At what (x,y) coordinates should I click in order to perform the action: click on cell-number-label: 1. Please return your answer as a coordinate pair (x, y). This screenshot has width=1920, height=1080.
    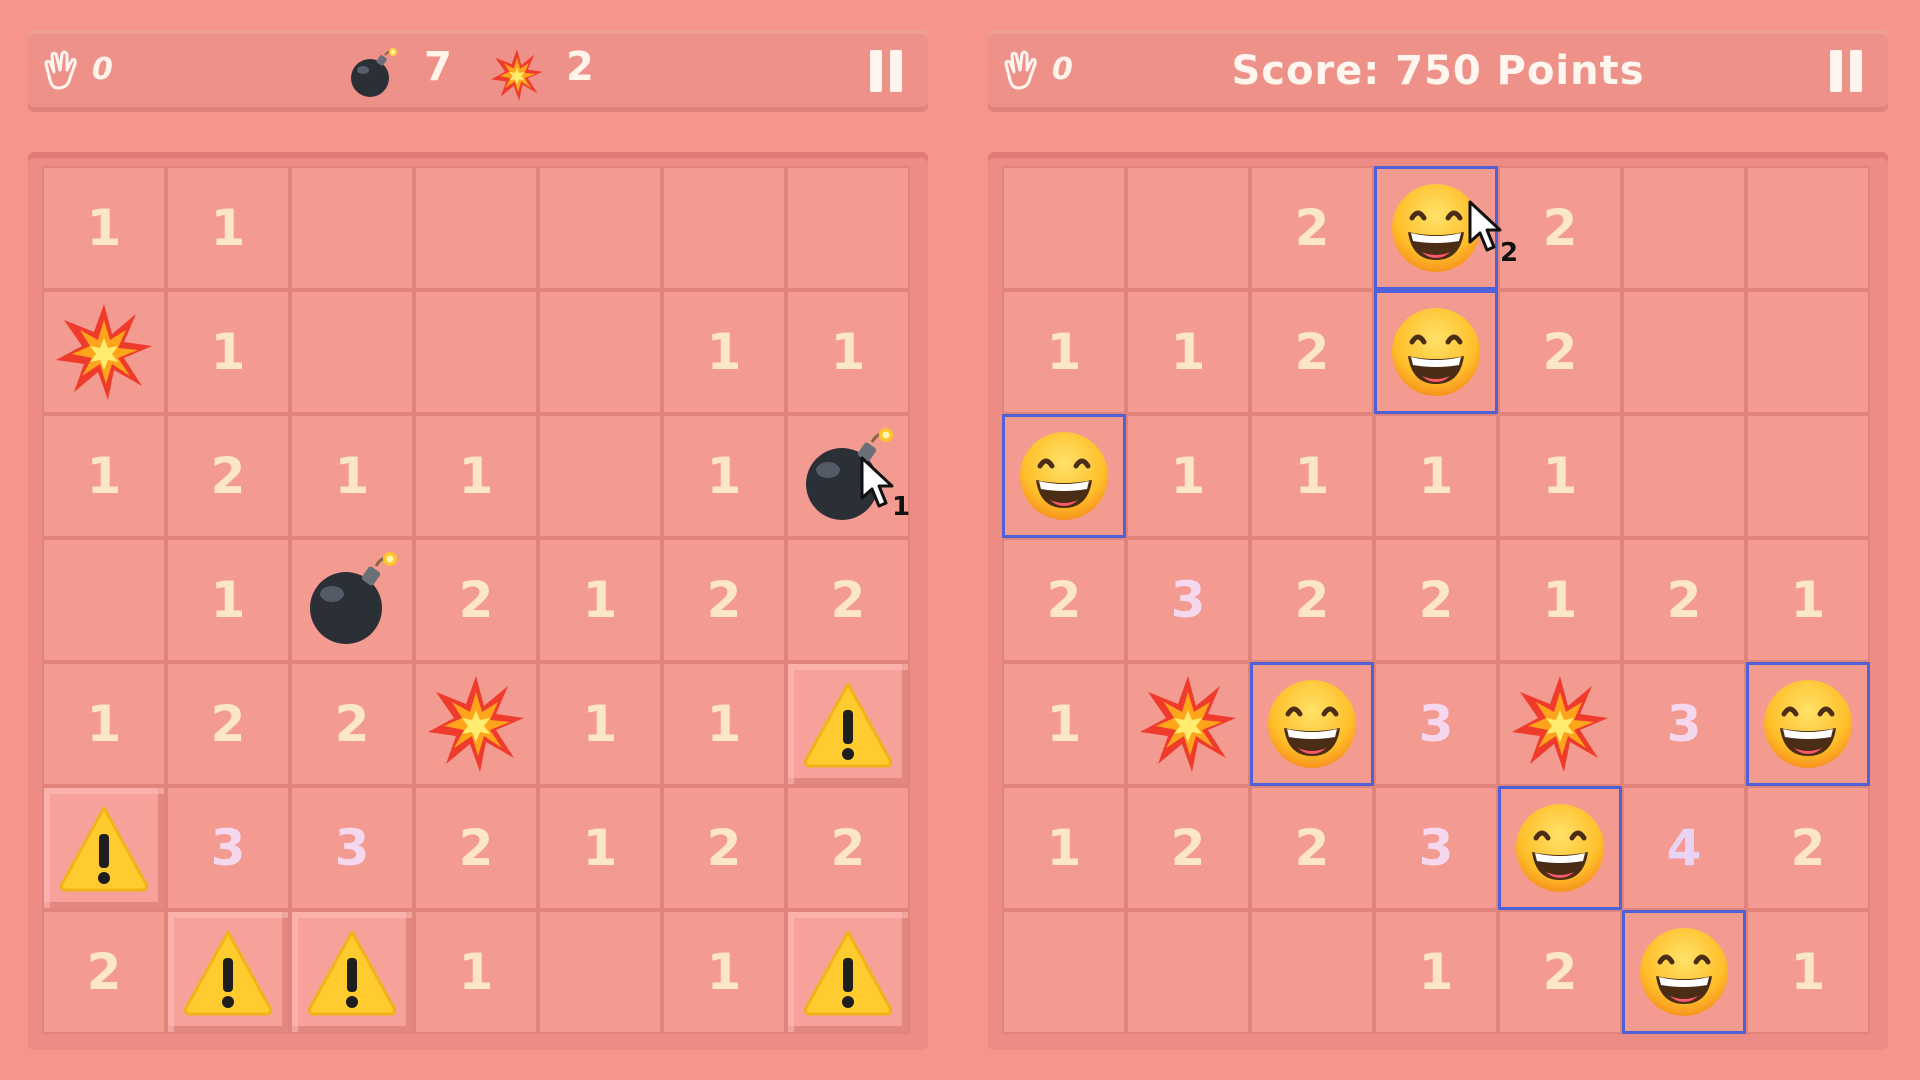
    Looking at the image, I should click on (600, 724).